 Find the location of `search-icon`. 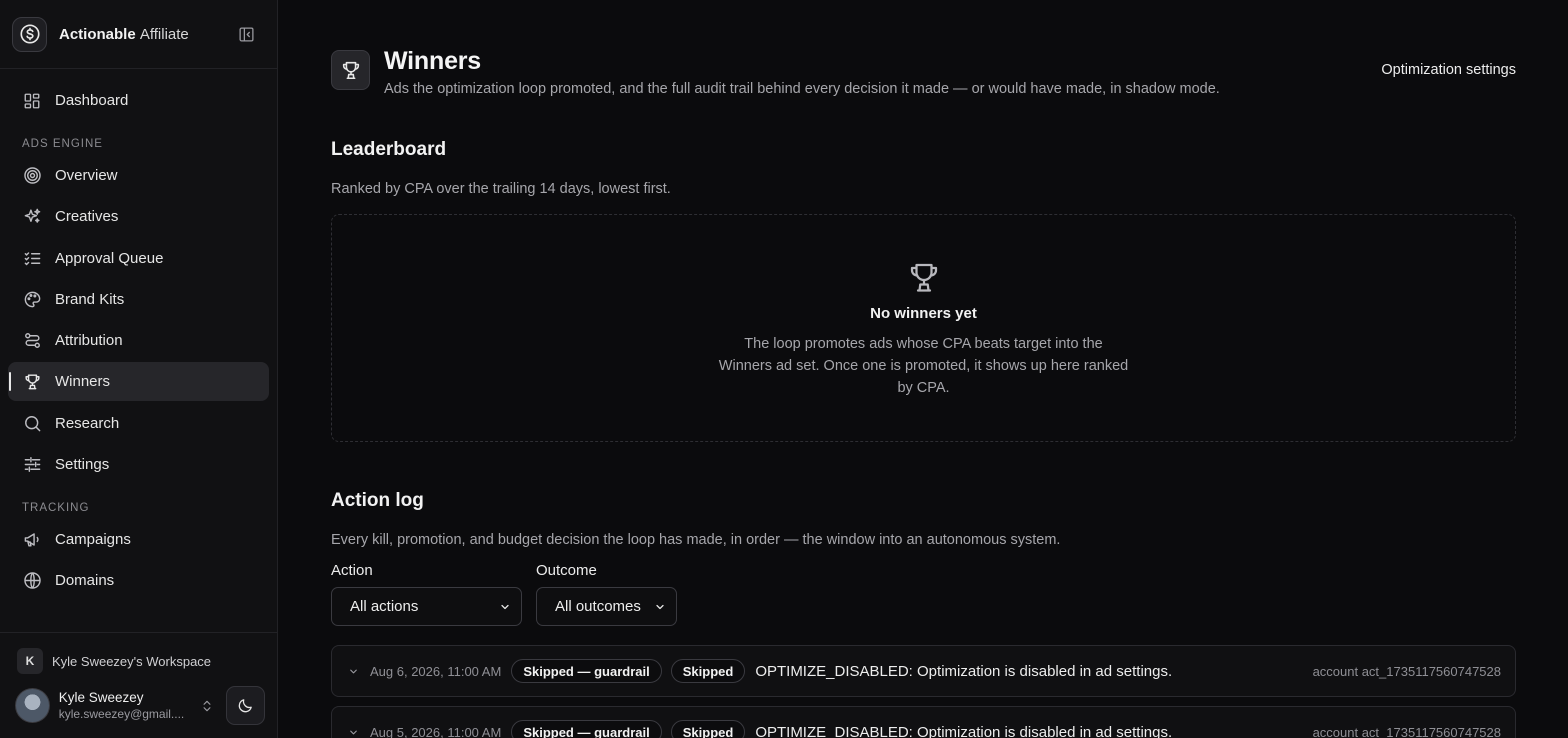

search-icon is located at coordinates (32, 423).